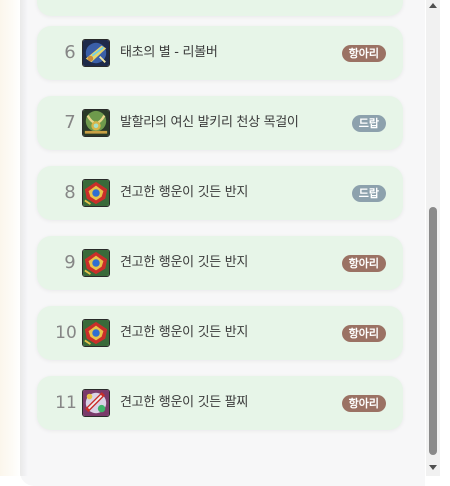 Image resolution: width=450 pixels, height=486 pixels. Describe the element at coordinates (184, 402) in the screenshot. I see `item-name: 견고한 행운이 깃든 팔찌` at that location.